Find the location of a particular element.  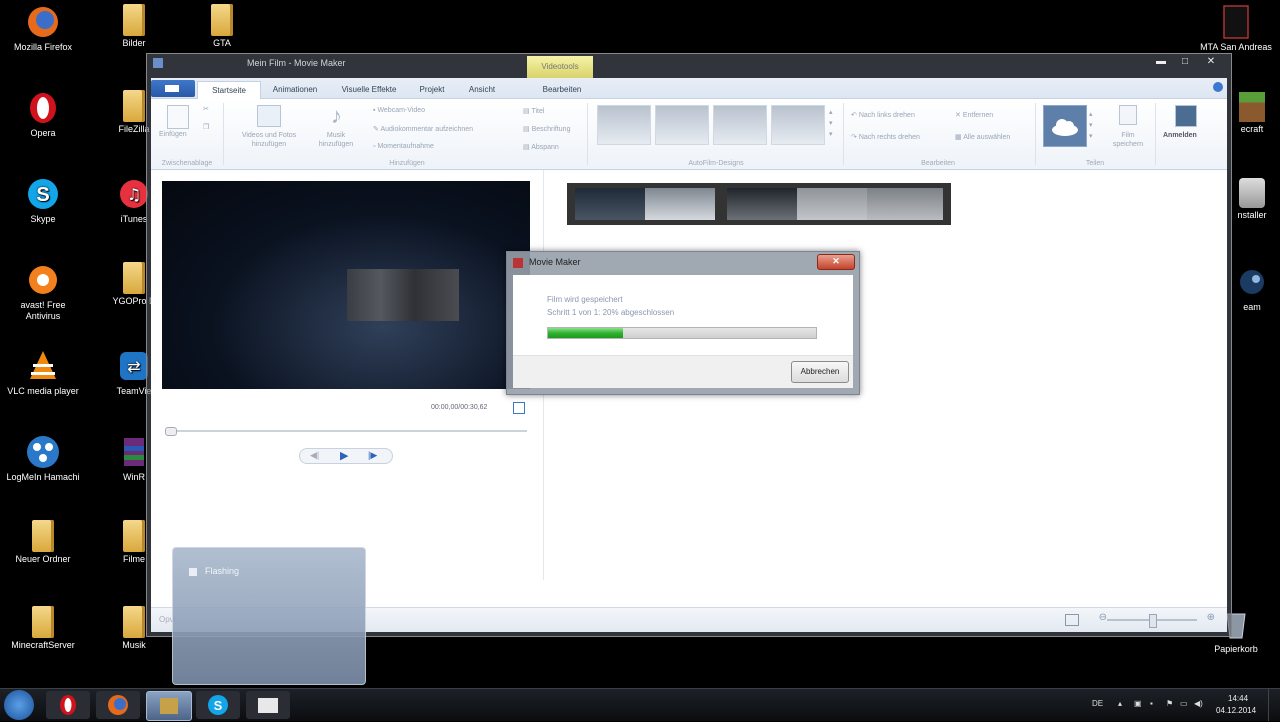

monitor-tray-icon: ▭ is located at coordinates (1185, 704).